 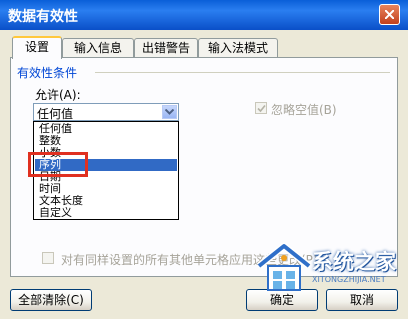 What do you see at coordinates (106, 112) in the screenshot?
I see `allow-select: 任何值` at bounding box center [106, 112].